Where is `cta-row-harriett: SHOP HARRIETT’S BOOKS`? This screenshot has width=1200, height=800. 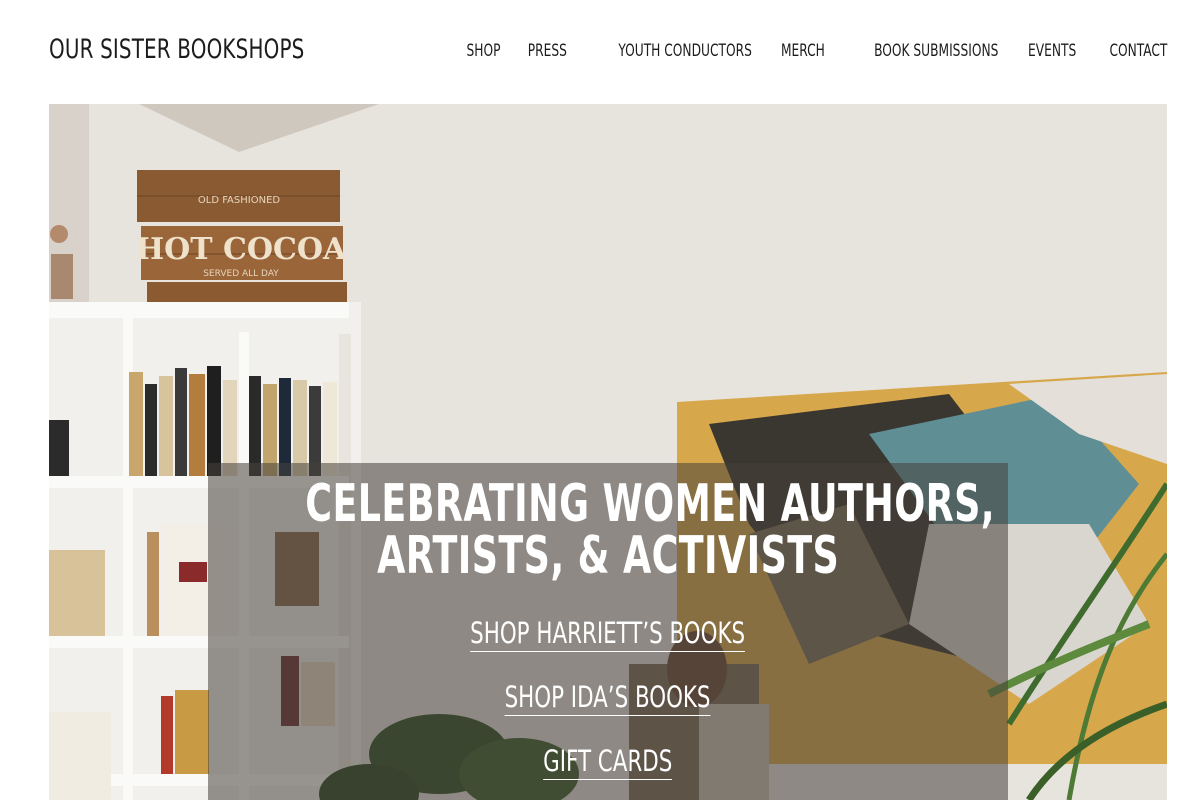
cta-row-harriett: SHOP HARRIETT’S BOOKS is located at coordinates (608, 634).